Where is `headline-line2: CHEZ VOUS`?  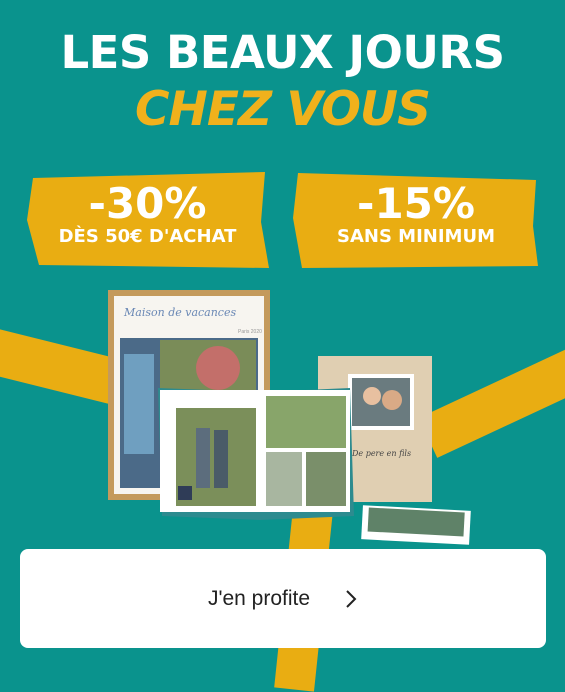
headline-line2: CHEZ VOUS is located at coordinates (283, 109).